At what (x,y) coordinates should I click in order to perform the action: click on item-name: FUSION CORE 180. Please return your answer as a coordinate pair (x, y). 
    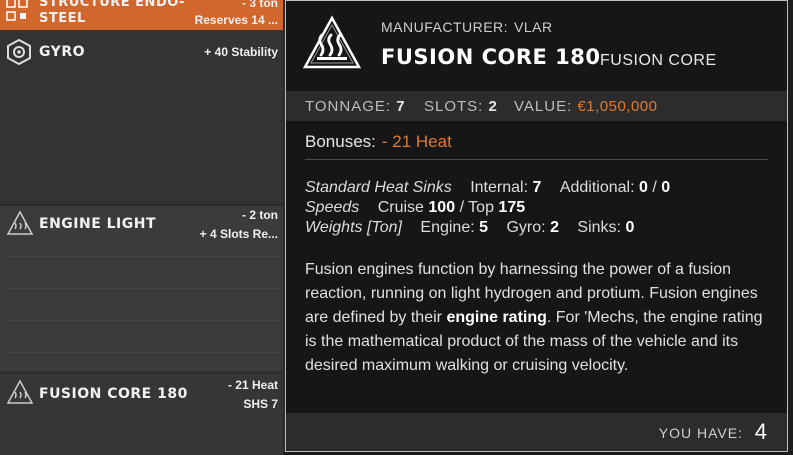
    Looking at the image, I should click on (491, 57).